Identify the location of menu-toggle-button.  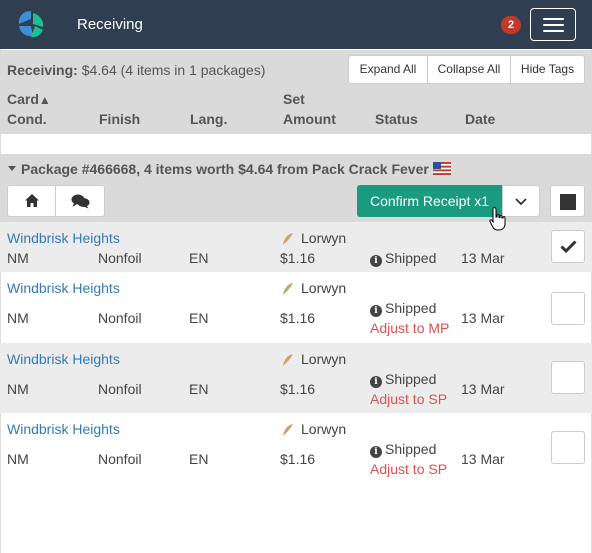
(553, 24).